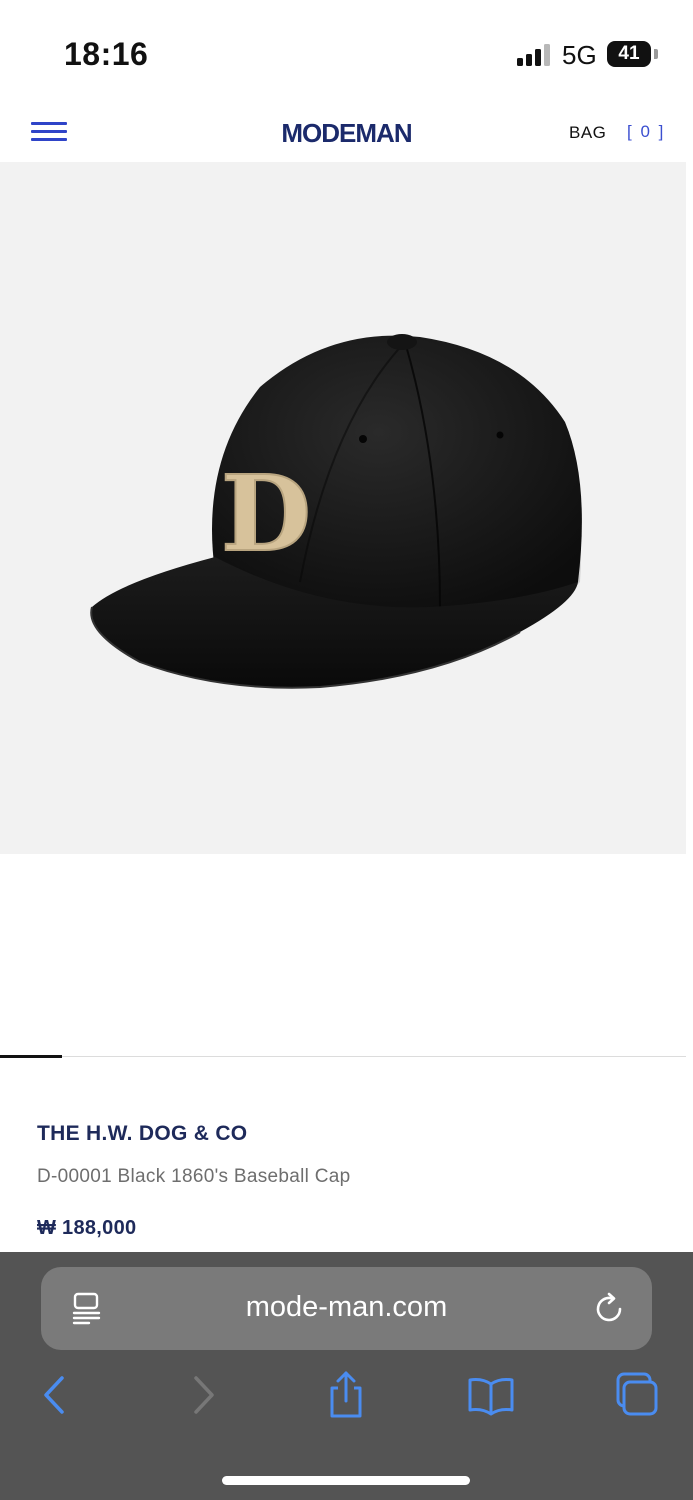  What do you see at coordinates (610, 1309) in the screenshot?
I see `reload-icon` at bounding box center [610, 1309].